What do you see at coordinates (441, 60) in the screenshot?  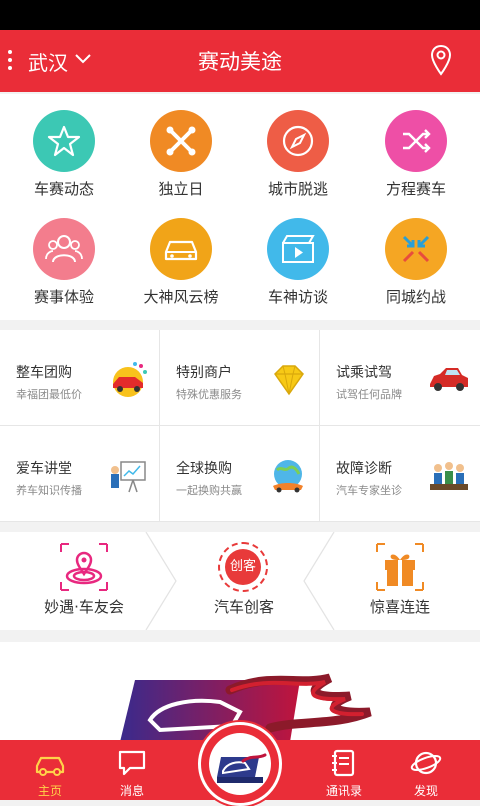 I see `location-pin-icon` at bounding box center [441, 60].